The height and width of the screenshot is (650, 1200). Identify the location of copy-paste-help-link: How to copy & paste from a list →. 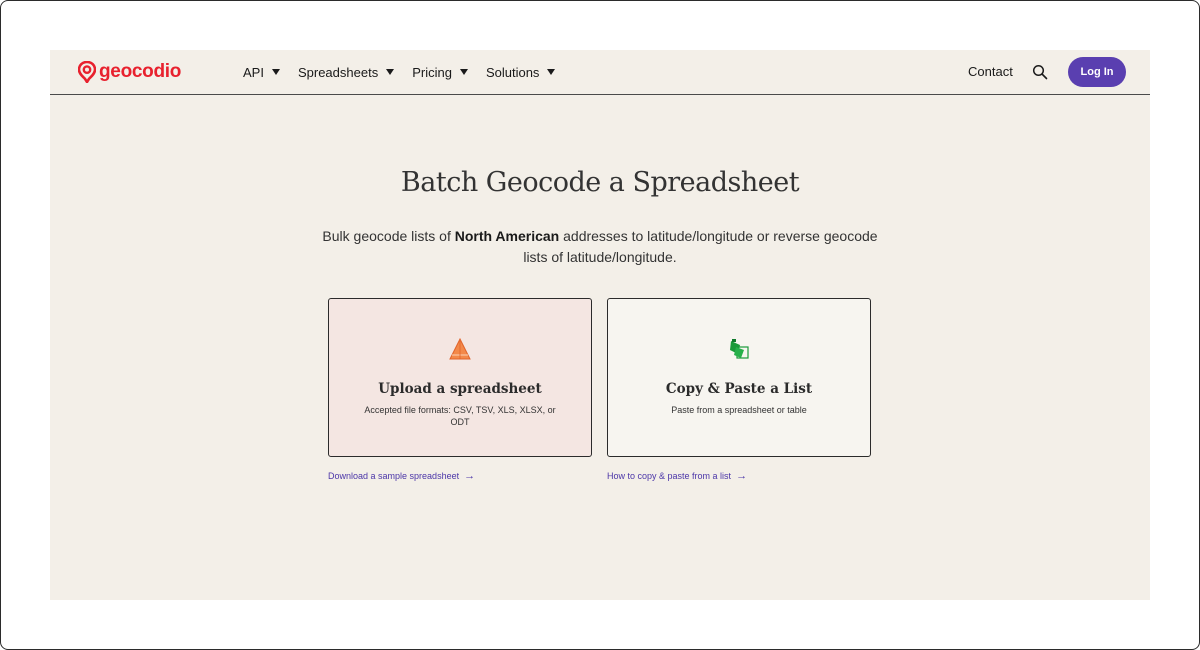
(677, 476).